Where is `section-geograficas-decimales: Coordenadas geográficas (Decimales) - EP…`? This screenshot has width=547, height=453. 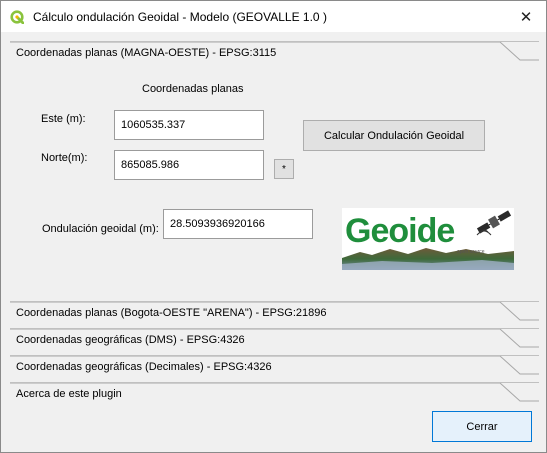
section-geograficas-decimales: Coordenadas geográficas (Decimales) - EP… is located at coordinates (274, 366).